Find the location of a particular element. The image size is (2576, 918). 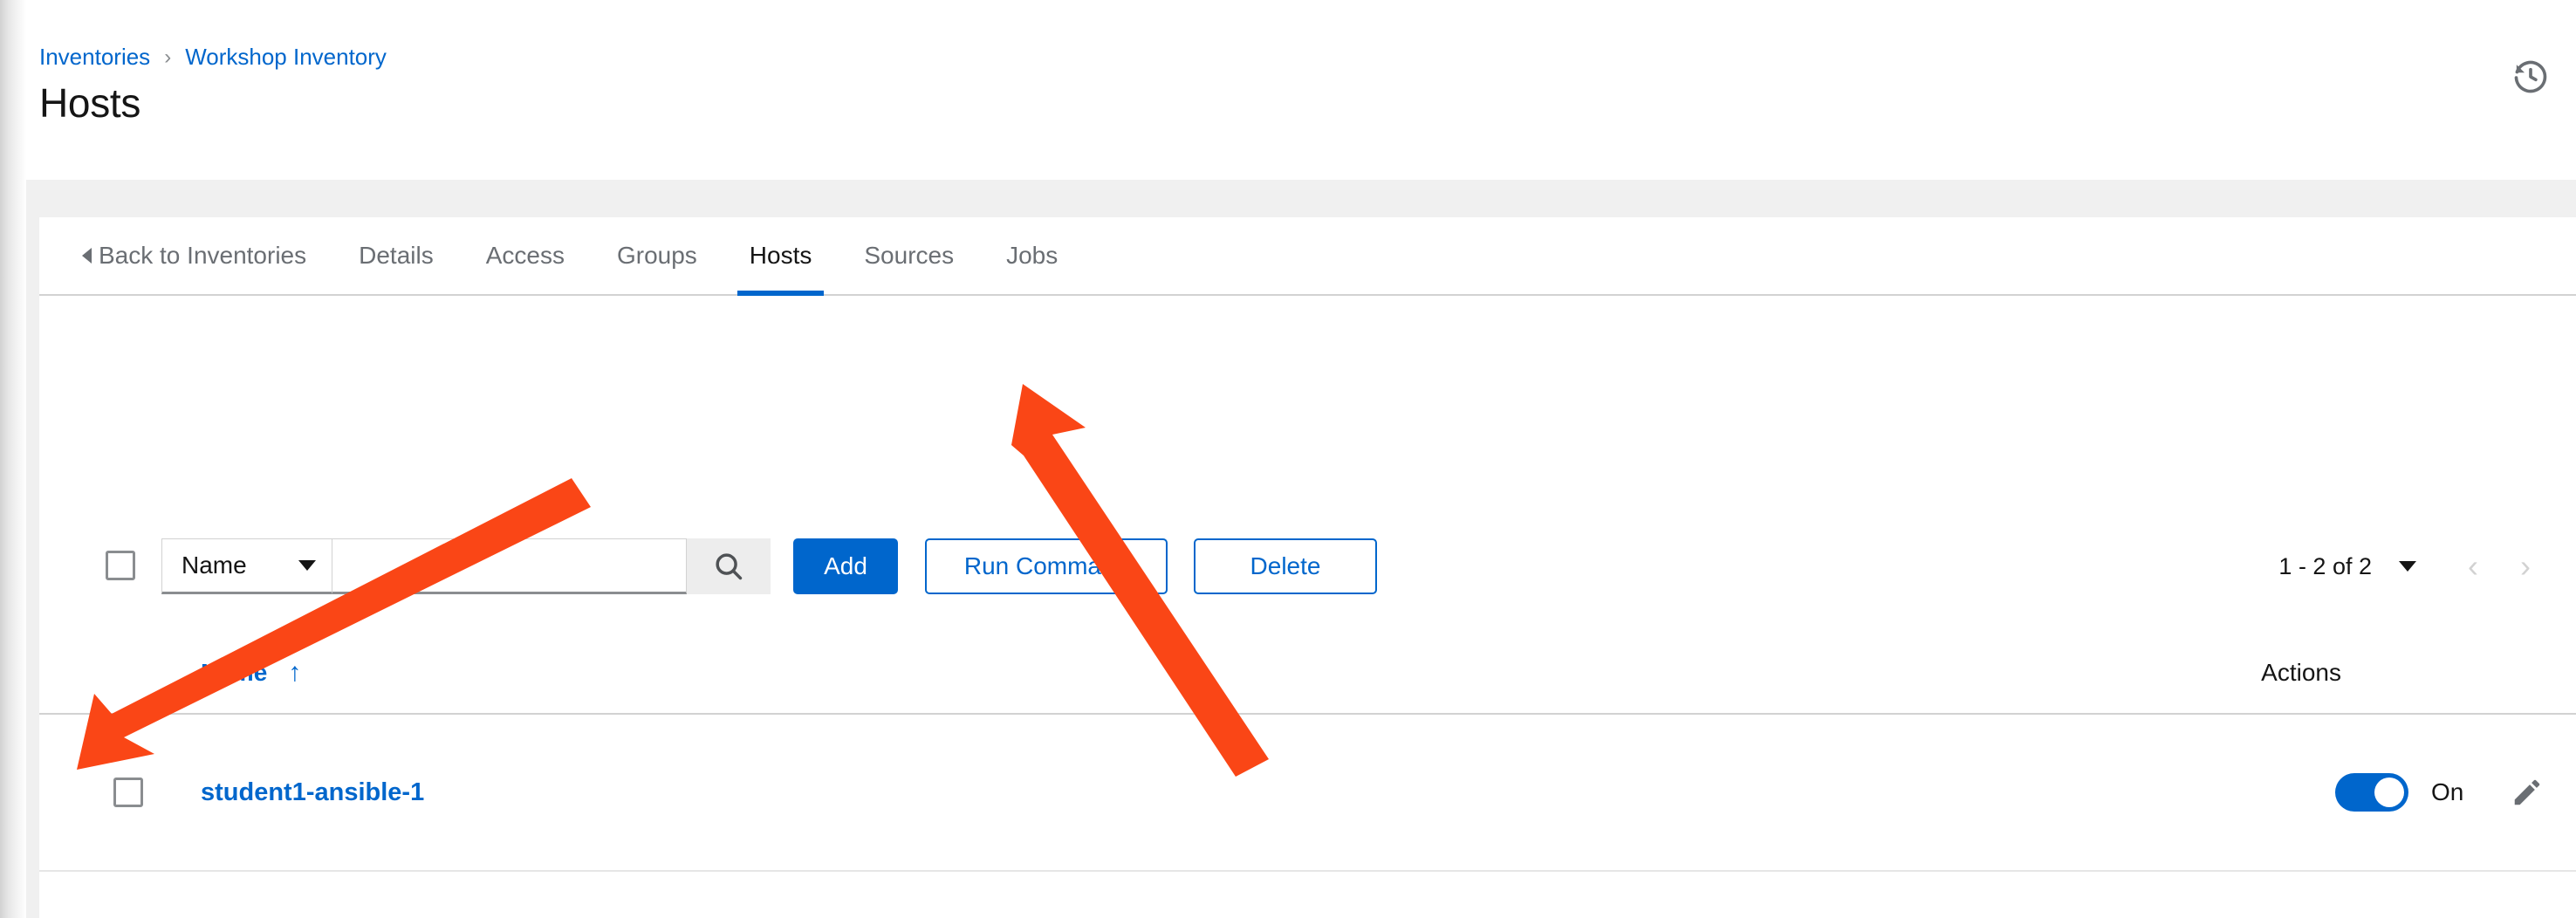

tab-label: Access is located at coordinates (525, 256).